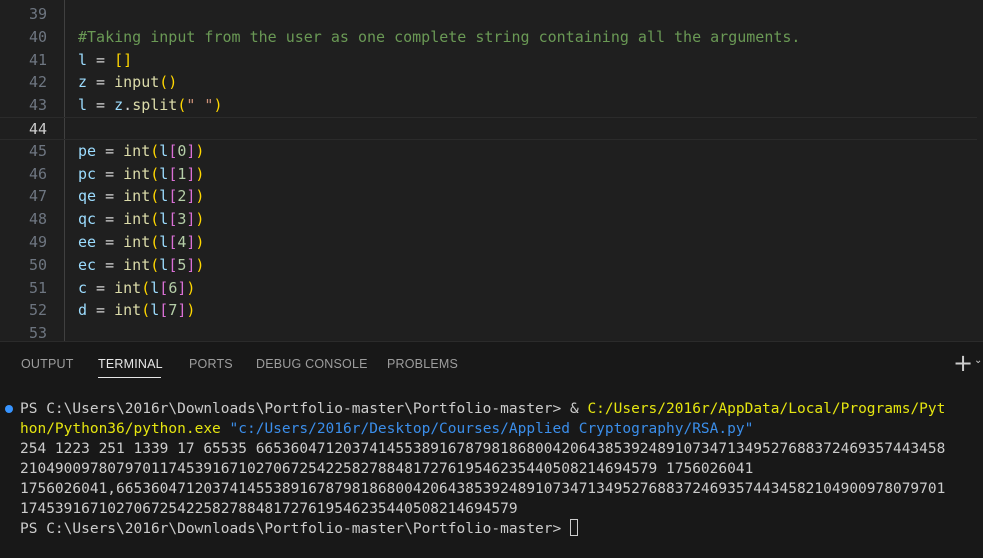 This screenshot has width=983, height=558. Describe the element at coordinates (37, 59) in the screenshot. I see `line-number: 41` at that location.